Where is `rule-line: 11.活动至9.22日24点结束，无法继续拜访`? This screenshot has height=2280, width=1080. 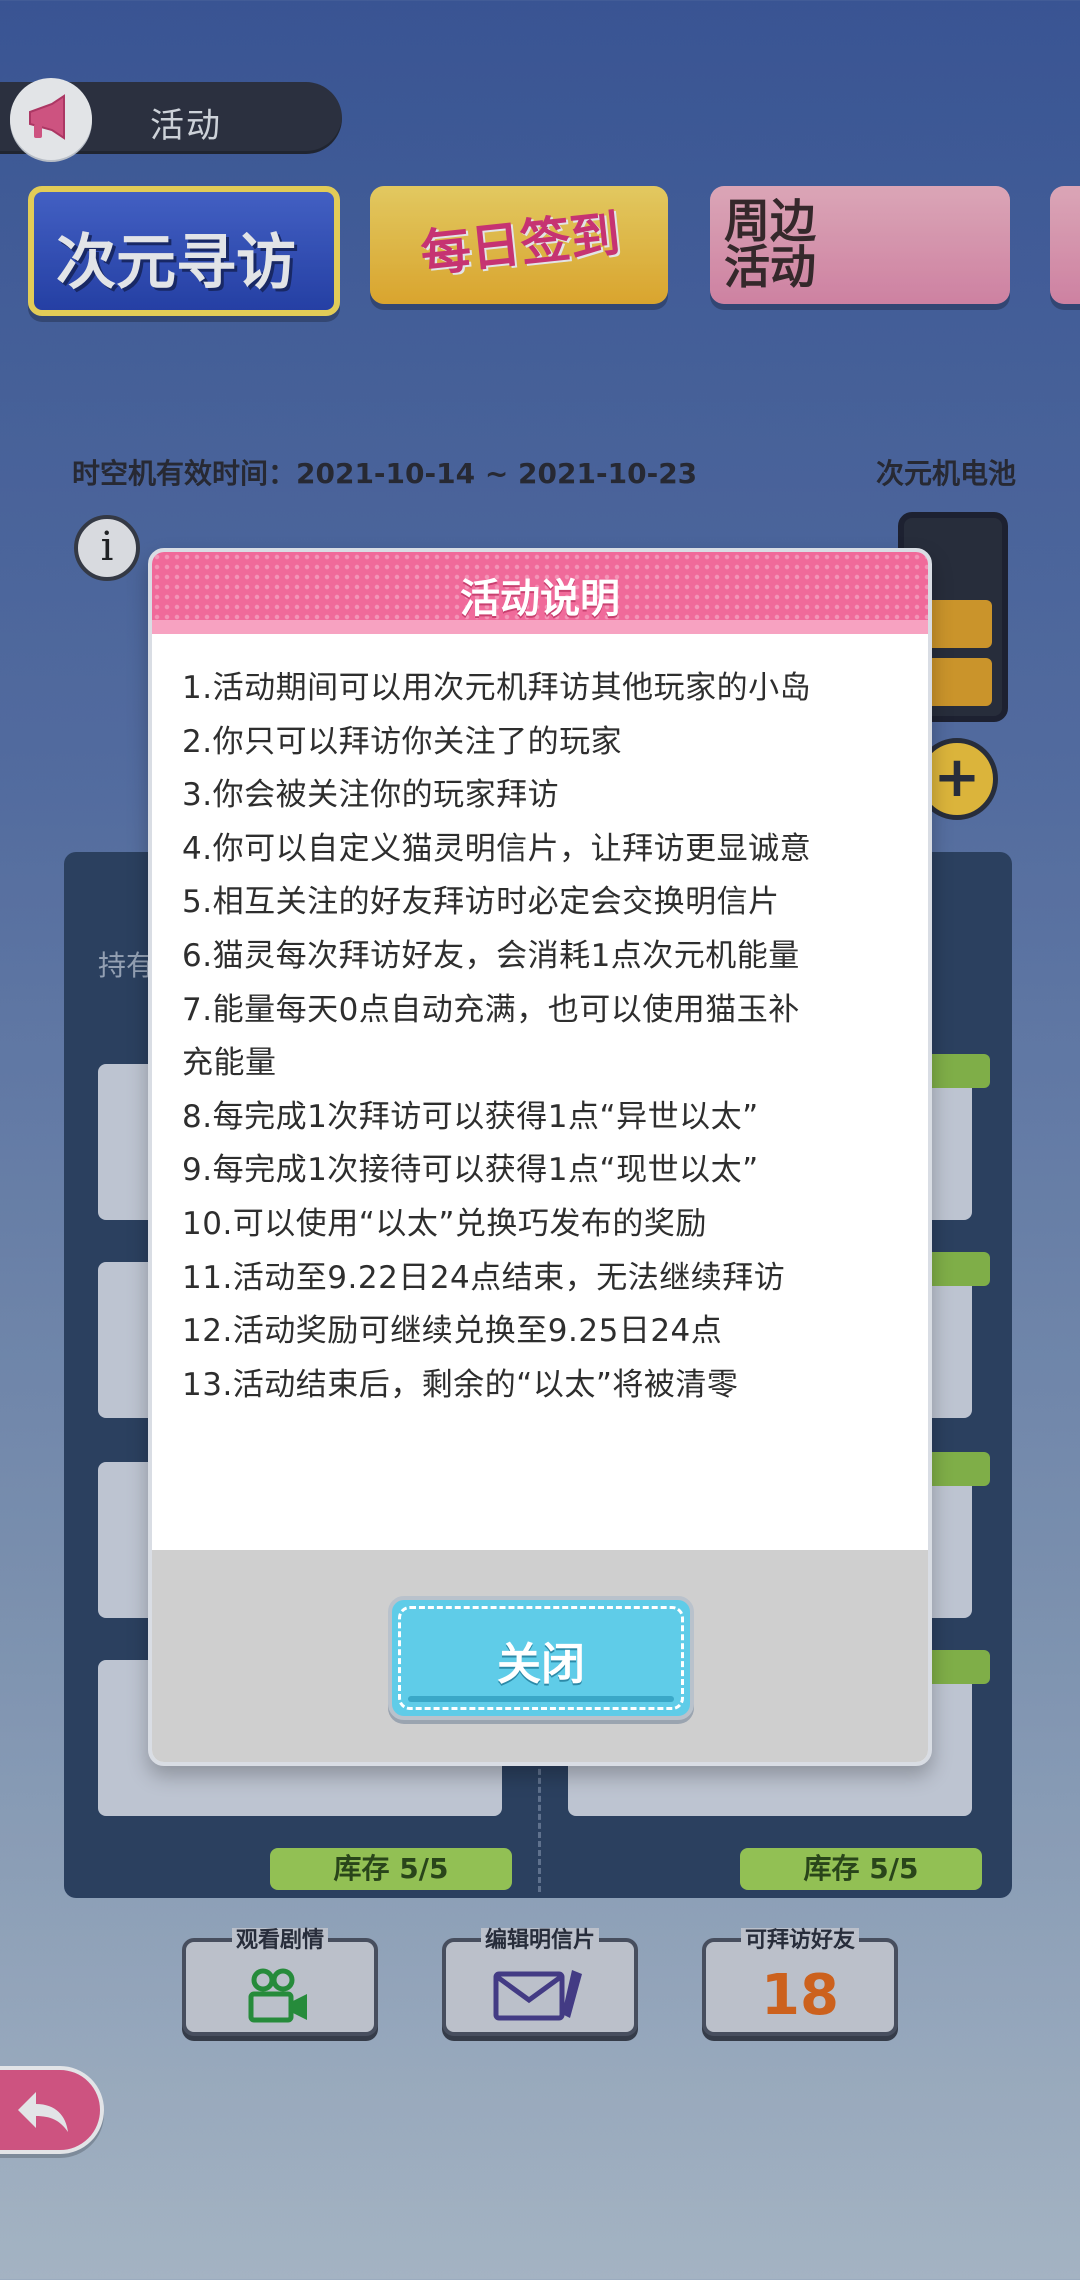 rule-line: 11.活动至9.22日24点结束，无法继续拜访 is located at coordinates (484, 1277).